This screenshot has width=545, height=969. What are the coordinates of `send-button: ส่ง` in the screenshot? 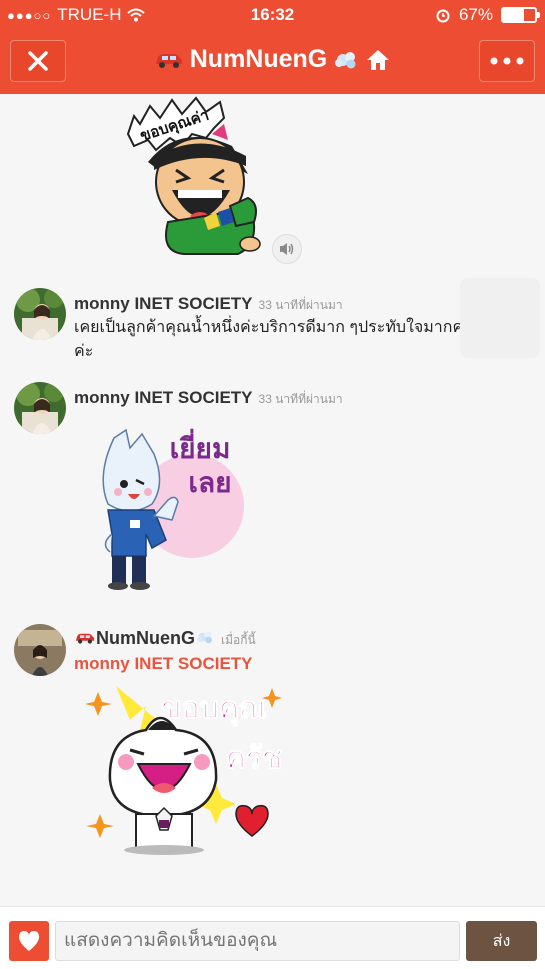 It's located at (501, 941).